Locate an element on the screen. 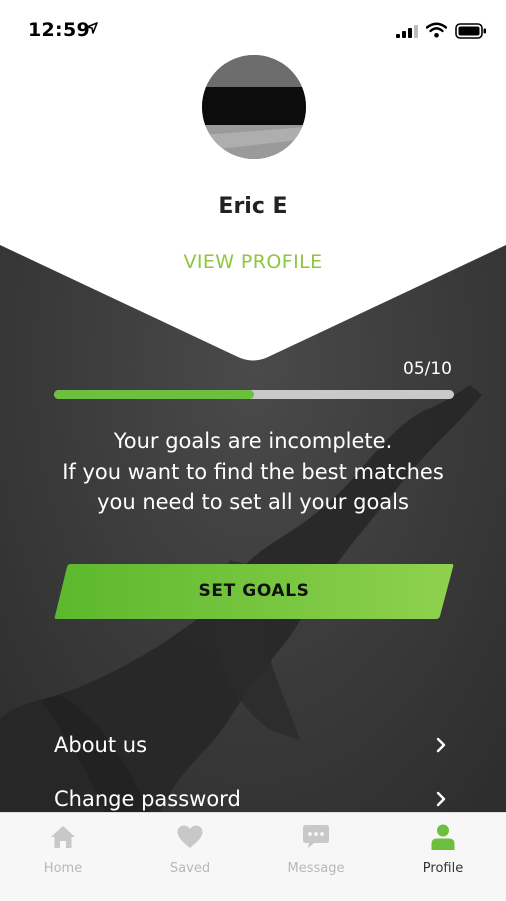  goals-message-line: Your goals are incomplete. is located at coordinates (253, 441).